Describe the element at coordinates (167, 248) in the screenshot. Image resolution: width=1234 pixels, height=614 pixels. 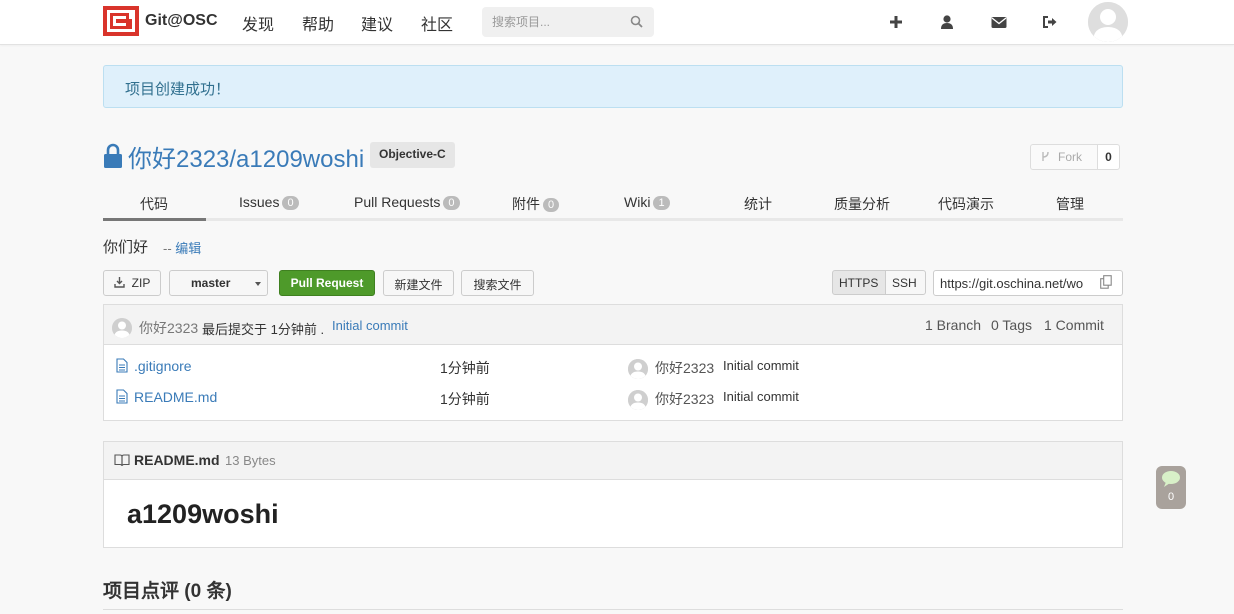
I see `edit-prefix: --` at that location.